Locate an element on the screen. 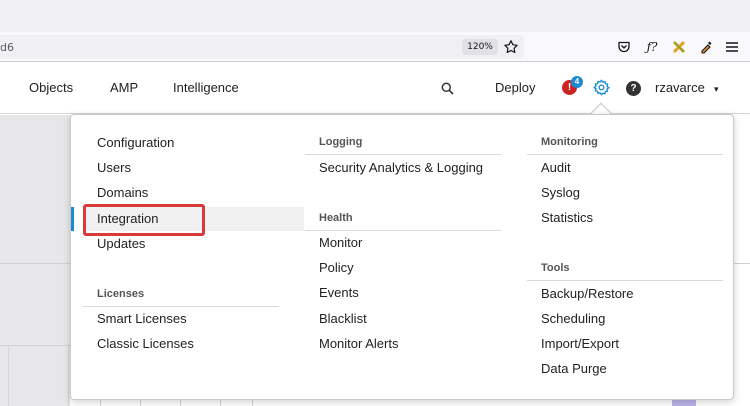 This screenshot has width=750, height=406. menu-item-users: Users is located at coordinates (114, 167).